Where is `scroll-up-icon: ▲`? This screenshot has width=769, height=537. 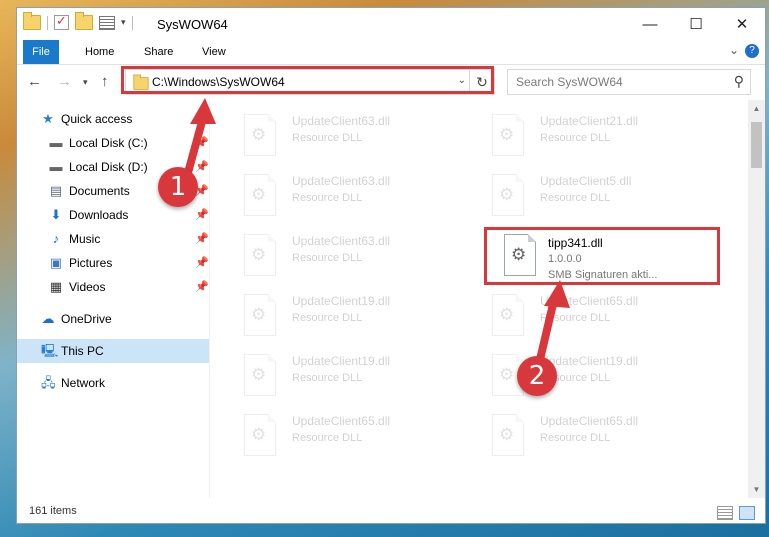 scroll-up-icon: ▲ is located at coordinates (756, 108).